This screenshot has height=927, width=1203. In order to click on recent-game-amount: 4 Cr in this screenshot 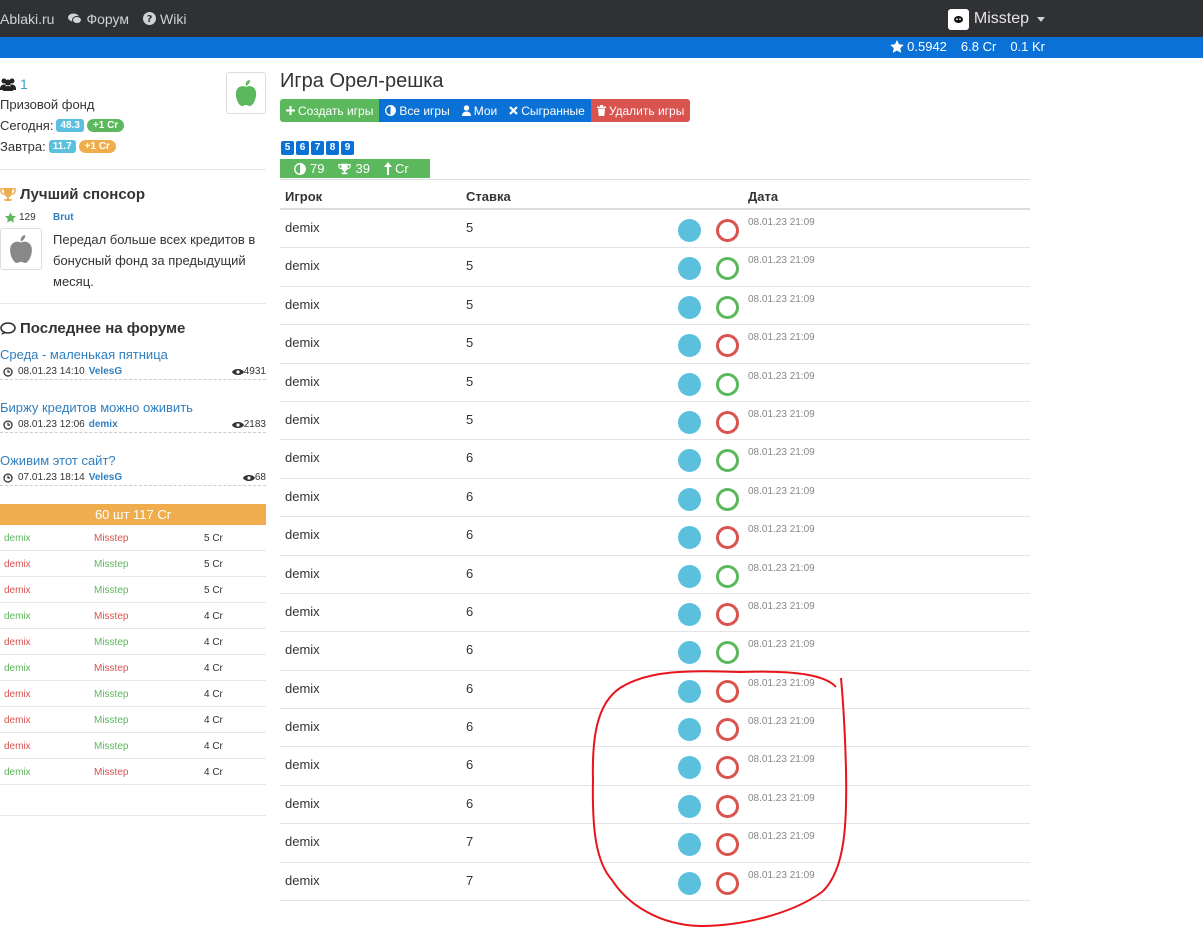, I will do `click(213, 616)`.